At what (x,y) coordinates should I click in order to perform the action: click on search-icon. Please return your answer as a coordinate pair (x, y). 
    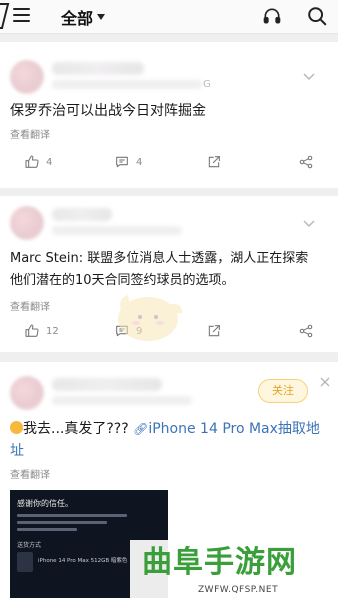
    Looking at the image, I should click on (317, 16).